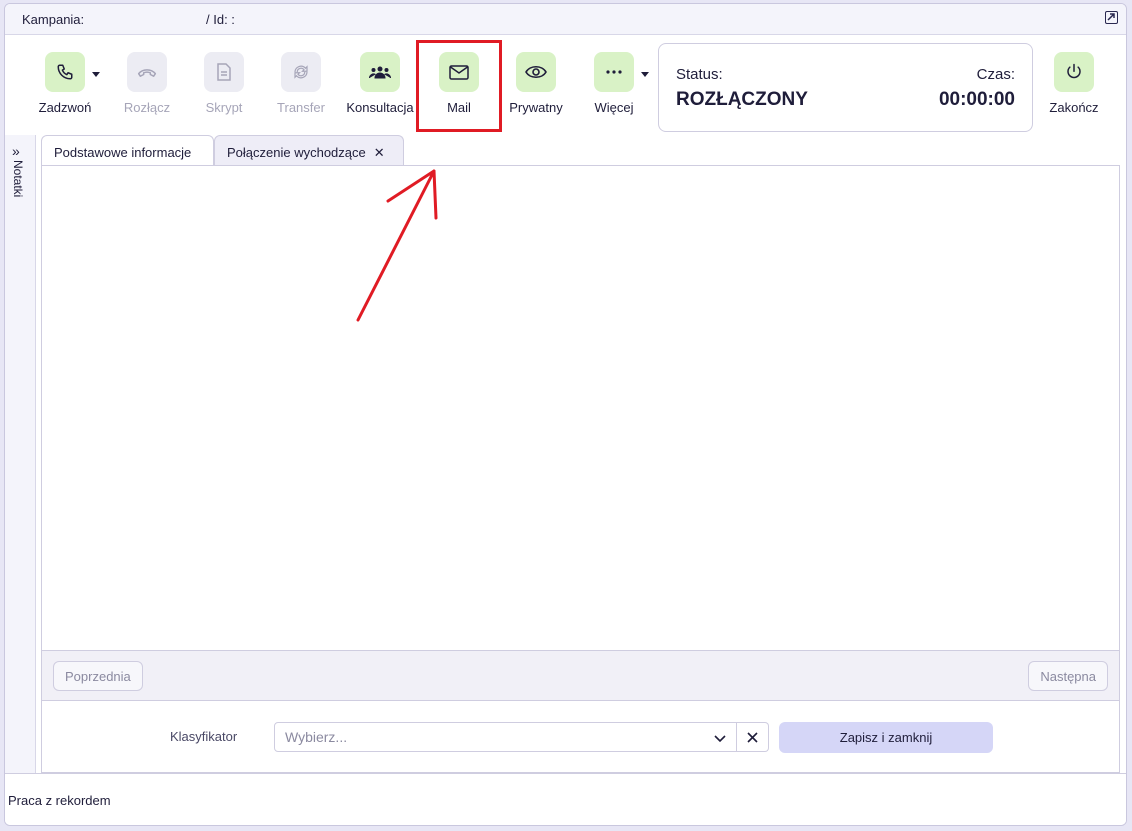  I want to click on navigation-bar: Poprzednia Następna, so click(580, 676).